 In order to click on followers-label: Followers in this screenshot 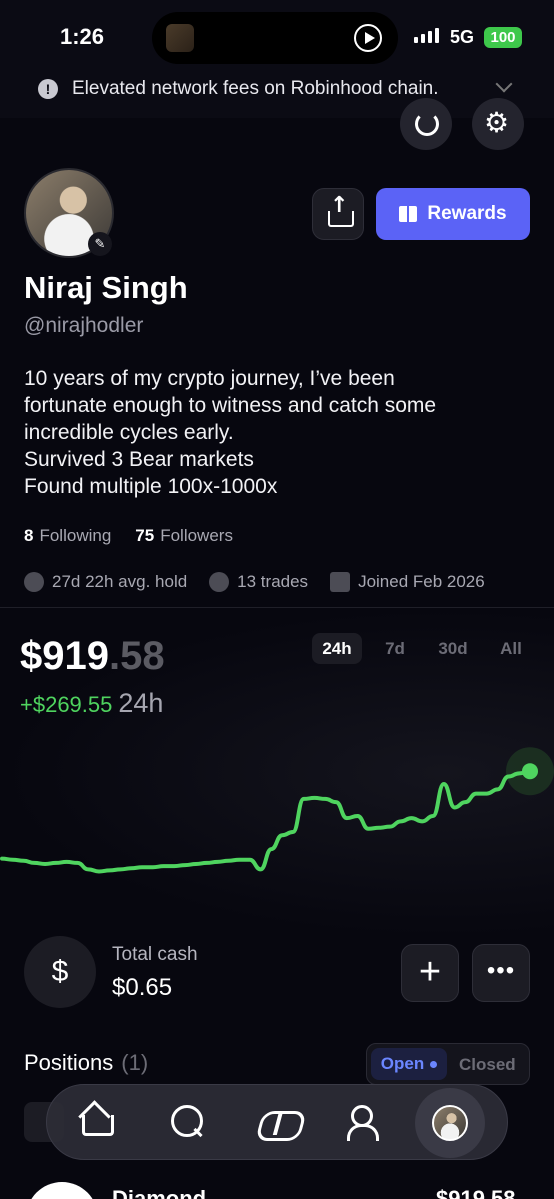, I will do `click(196, 535)`.